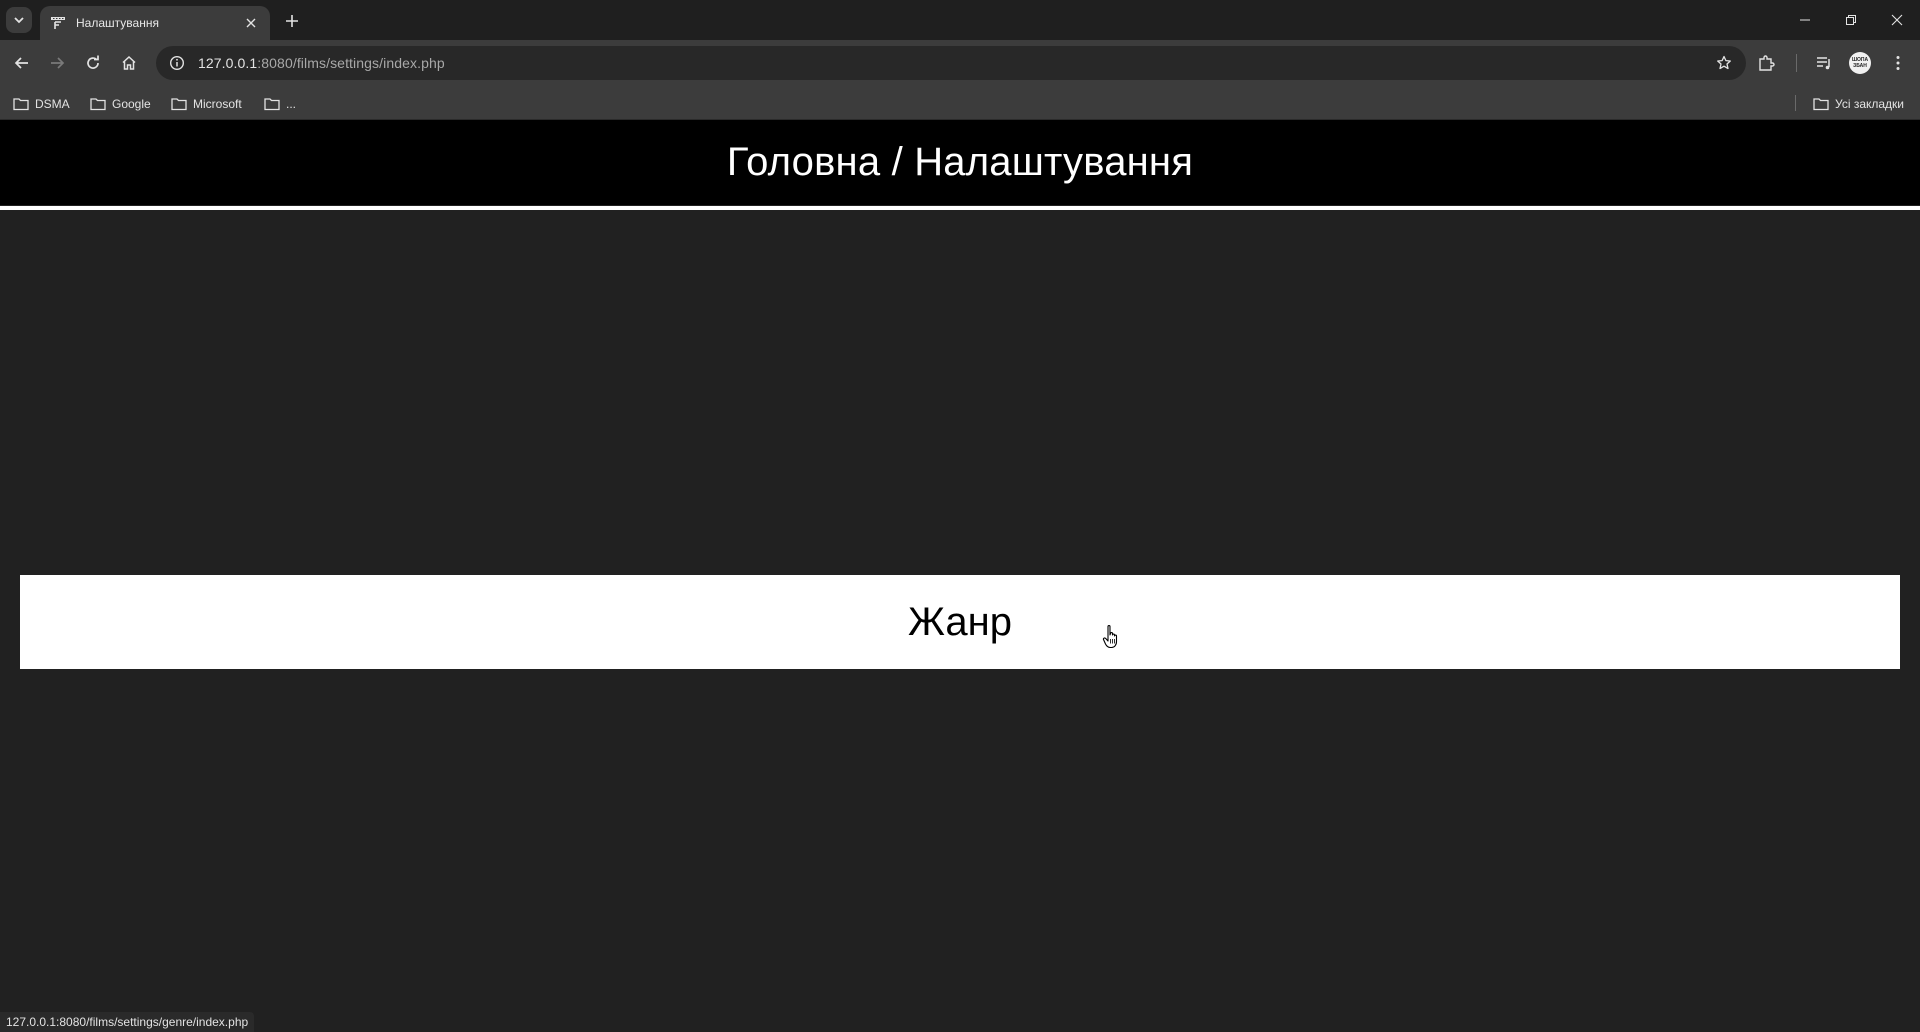 Image resolution: width=1920 pixels, height=1032 pixels. Describe the element at coordinates (217, 104) in the screenshot. I see `bookmark-label: Microsoft` at that location.